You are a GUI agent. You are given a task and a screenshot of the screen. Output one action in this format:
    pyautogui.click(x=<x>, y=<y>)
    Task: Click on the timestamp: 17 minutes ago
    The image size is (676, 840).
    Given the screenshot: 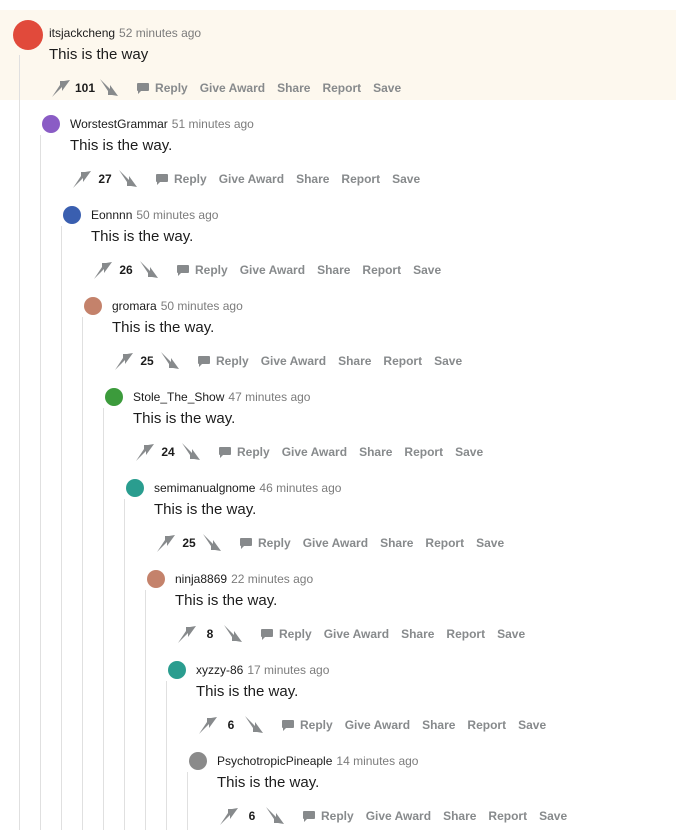 What is the action you would take?
    pyautogui.click(x=288, y=670)
    